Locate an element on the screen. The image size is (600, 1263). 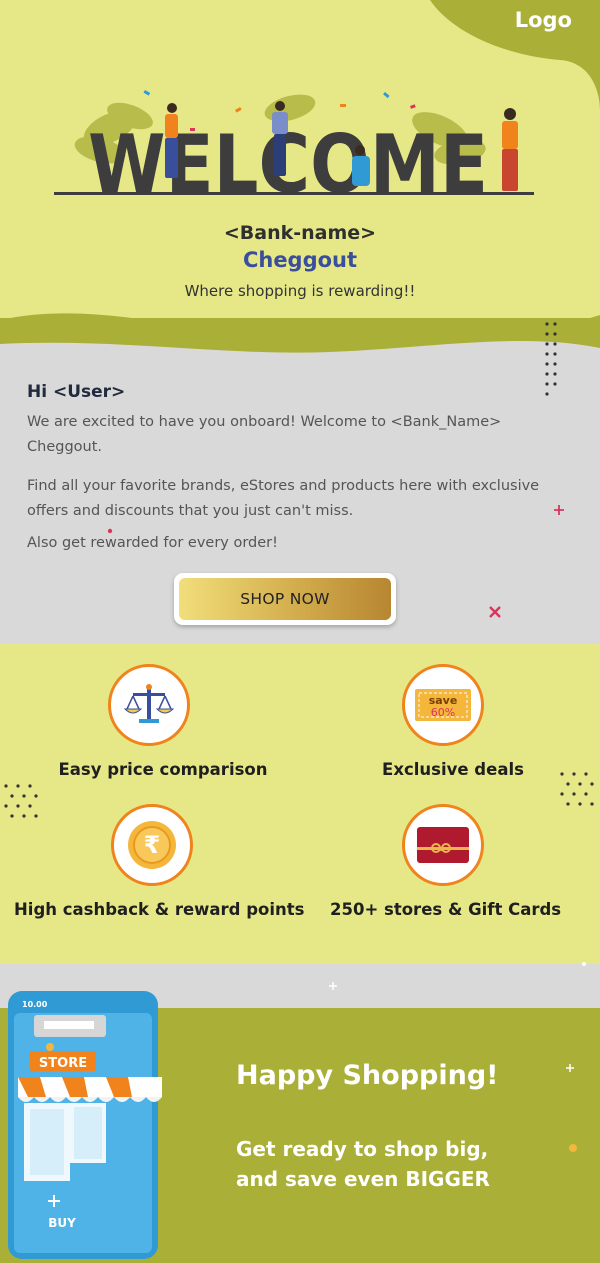
svg-text: STORE is located at coordinates (63, 1063).